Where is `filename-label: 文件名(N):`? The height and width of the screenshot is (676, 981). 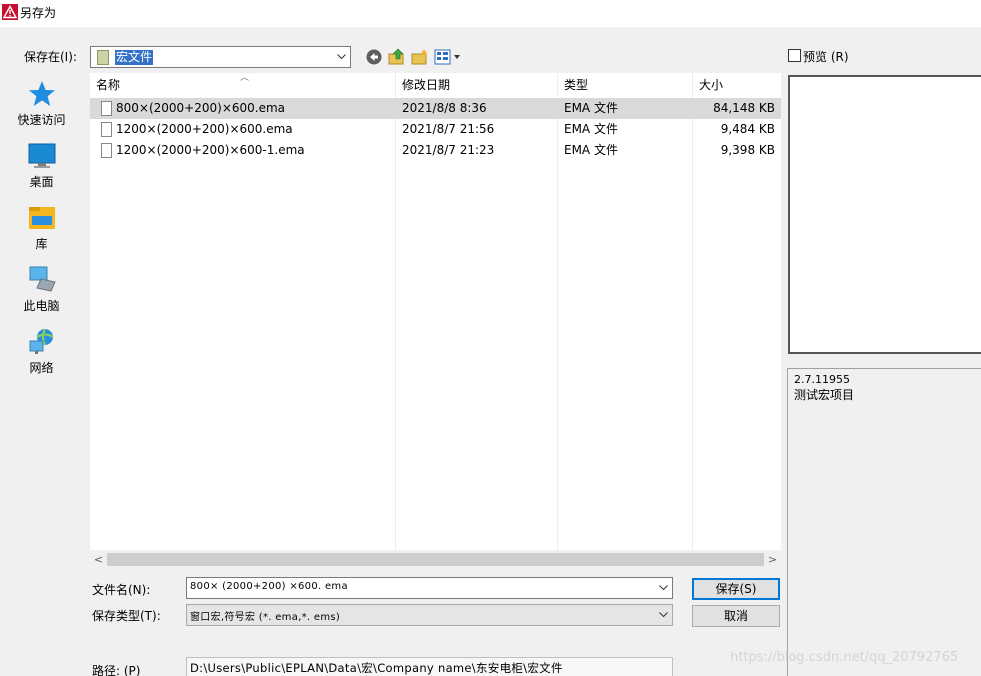 filename-label: 文件名(N): is located at coordinates (121, 590).